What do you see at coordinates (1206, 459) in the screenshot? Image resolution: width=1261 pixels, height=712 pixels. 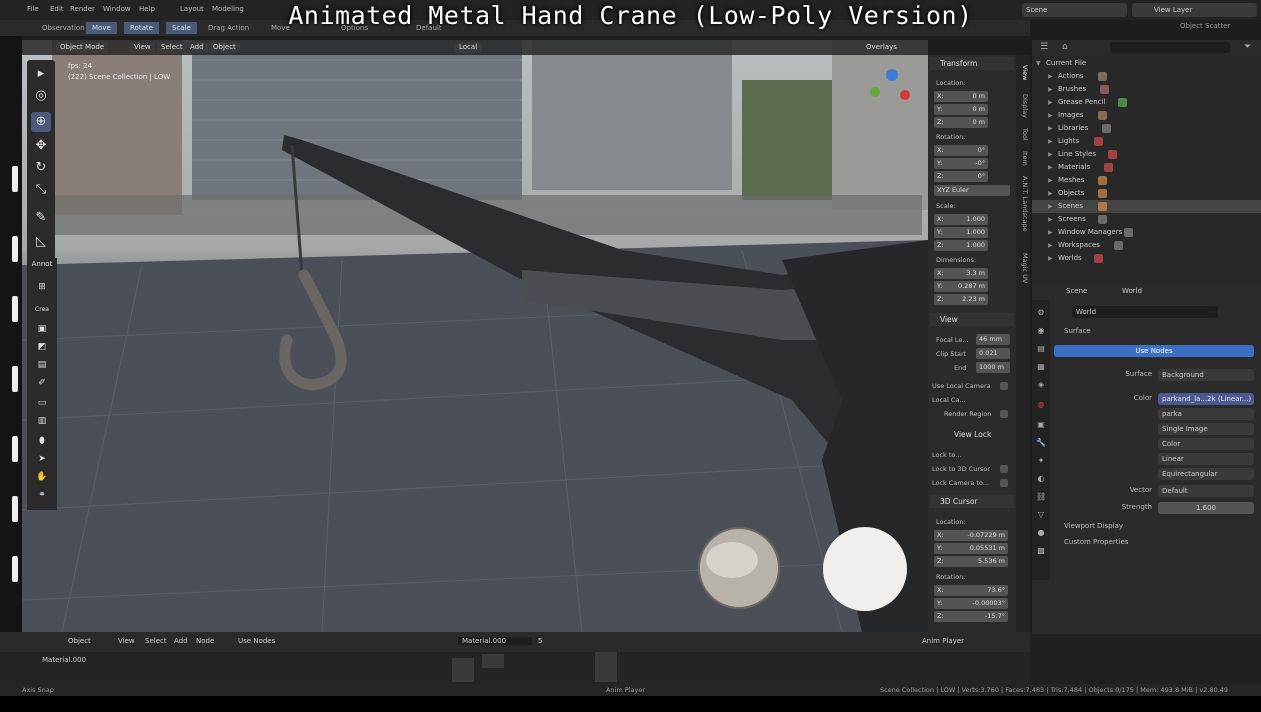 I see `interpolation-dropdown: Linear` at bounding box center [1206, 459].